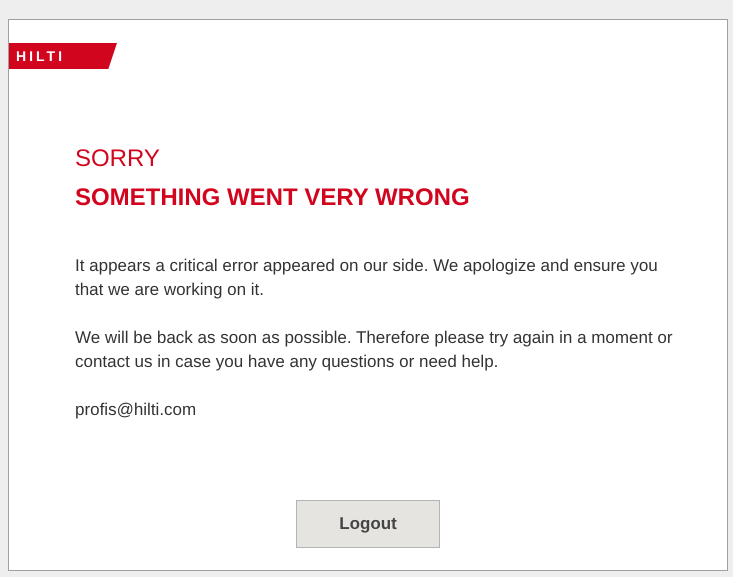 The width and height of the screenshot is (733, 577). What do you see at coordinates (368, 524) in the screenshot?
I see `logout-button: Logout` at bounding box center [368, 524].